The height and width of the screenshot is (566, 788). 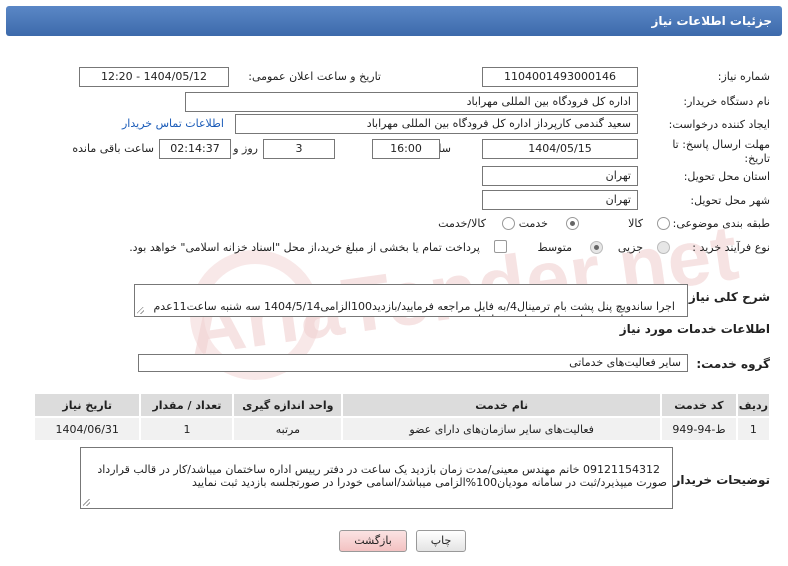 I want to click on buyer-contact-link: اطلاعات تماس خریدار, so click(x=173, y=123).